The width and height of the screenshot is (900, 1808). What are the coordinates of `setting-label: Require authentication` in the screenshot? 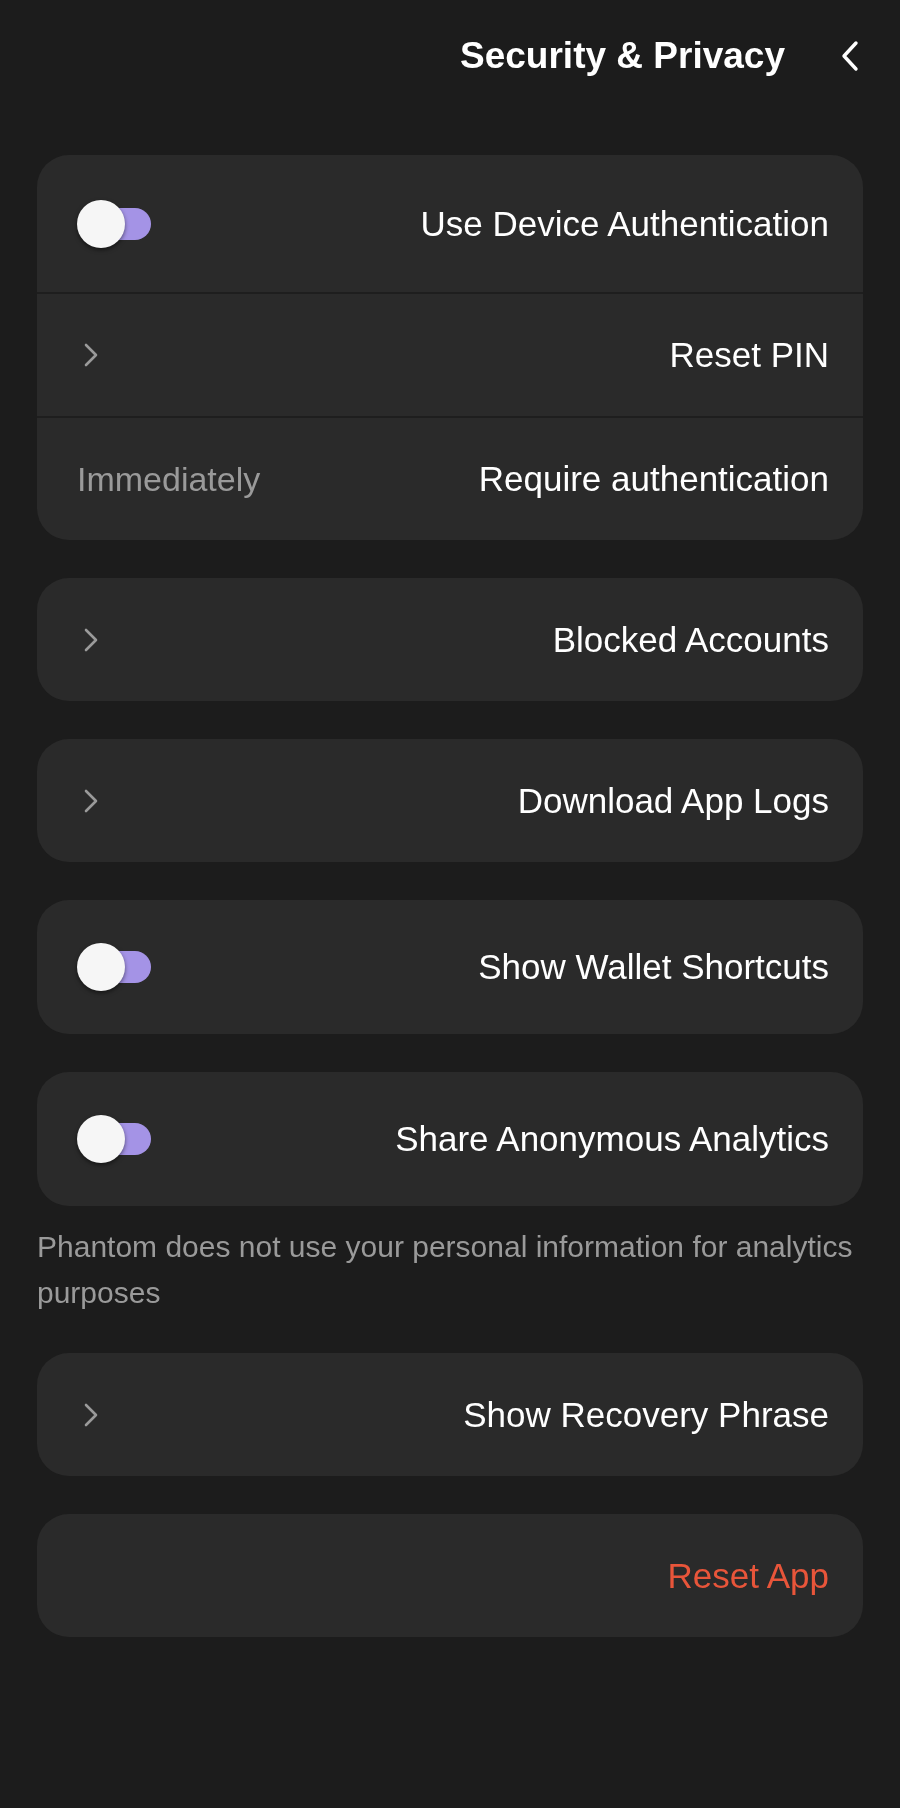 It's located at (653, 479).